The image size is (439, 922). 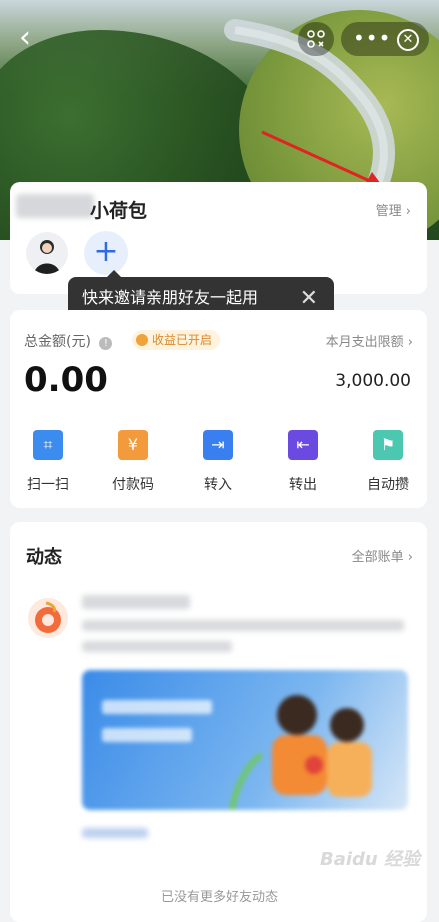 What do you see at coordinates (44, 557) in the screenshot?
I see `activity-title: 动态` at bounding box center [44, 557].